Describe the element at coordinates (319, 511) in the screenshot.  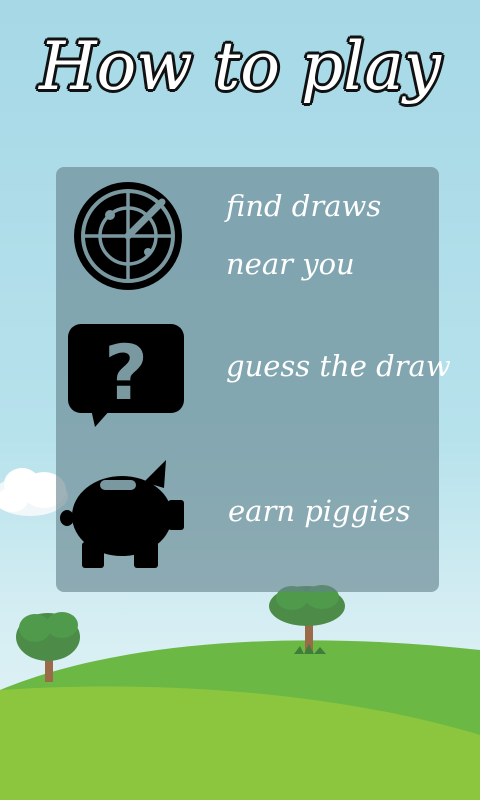
I see `step-3-text: earn piggies` at that location.